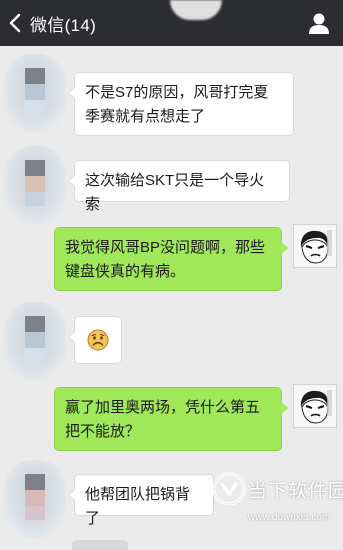 The image size is (343, 550). What do you see at coordinates (295, 491) in the screenshot?
I see `watermark-name: 当下软件园` at bounding box center [295, 491].